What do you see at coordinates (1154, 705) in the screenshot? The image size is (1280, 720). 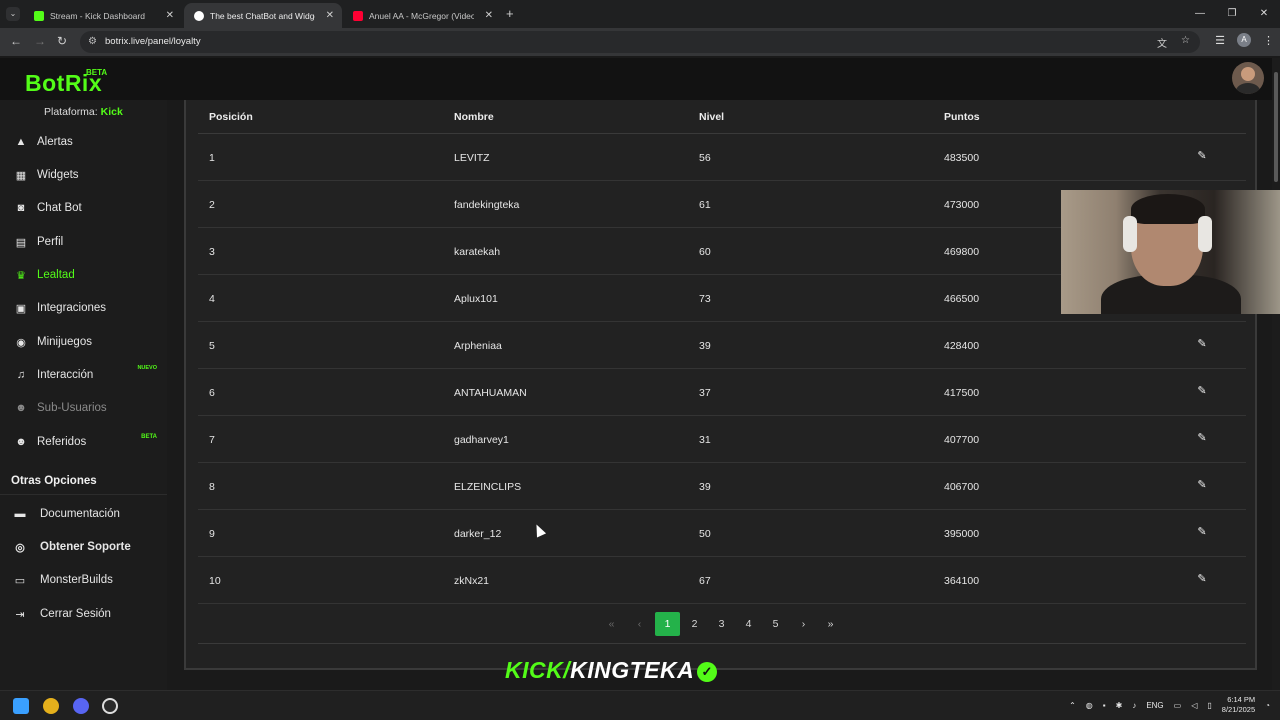 I see `language-indicator: ENG` at bounding box center [1154, 705].